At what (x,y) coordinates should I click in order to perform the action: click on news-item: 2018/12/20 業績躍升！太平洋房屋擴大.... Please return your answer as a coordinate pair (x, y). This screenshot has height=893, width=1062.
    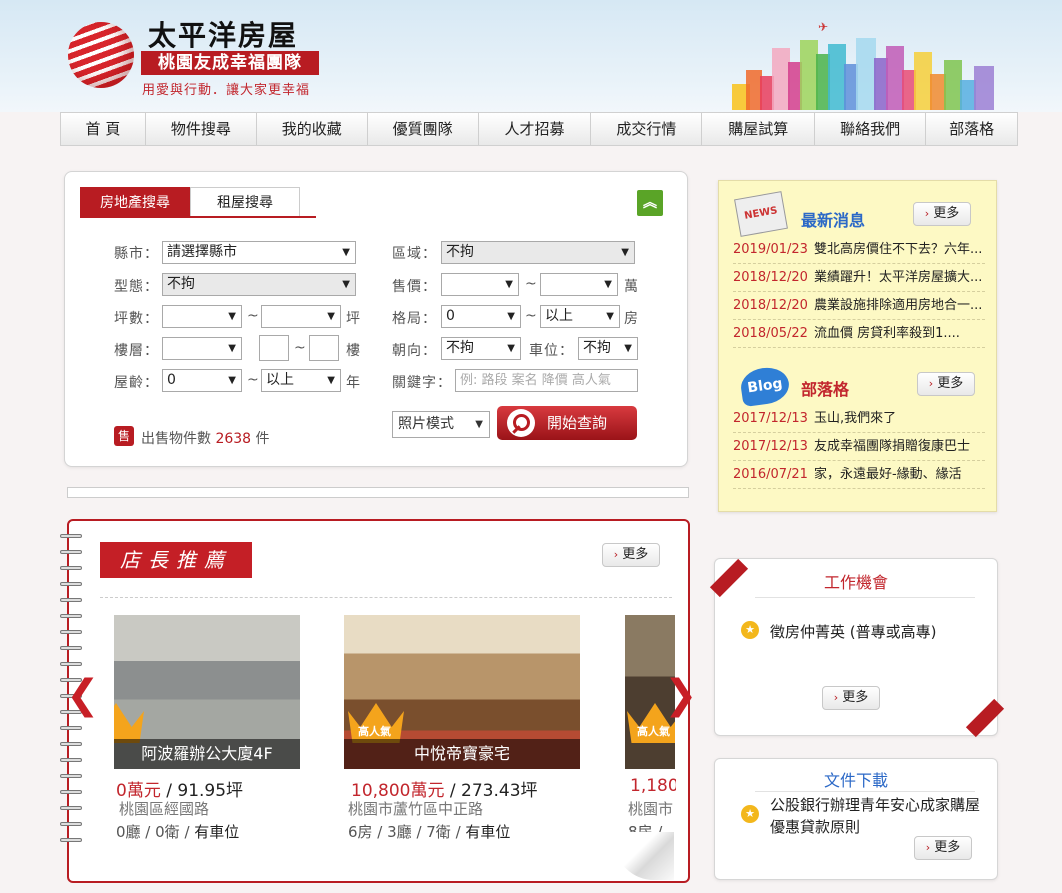
    Looking at the image, I should click on (859, 278).